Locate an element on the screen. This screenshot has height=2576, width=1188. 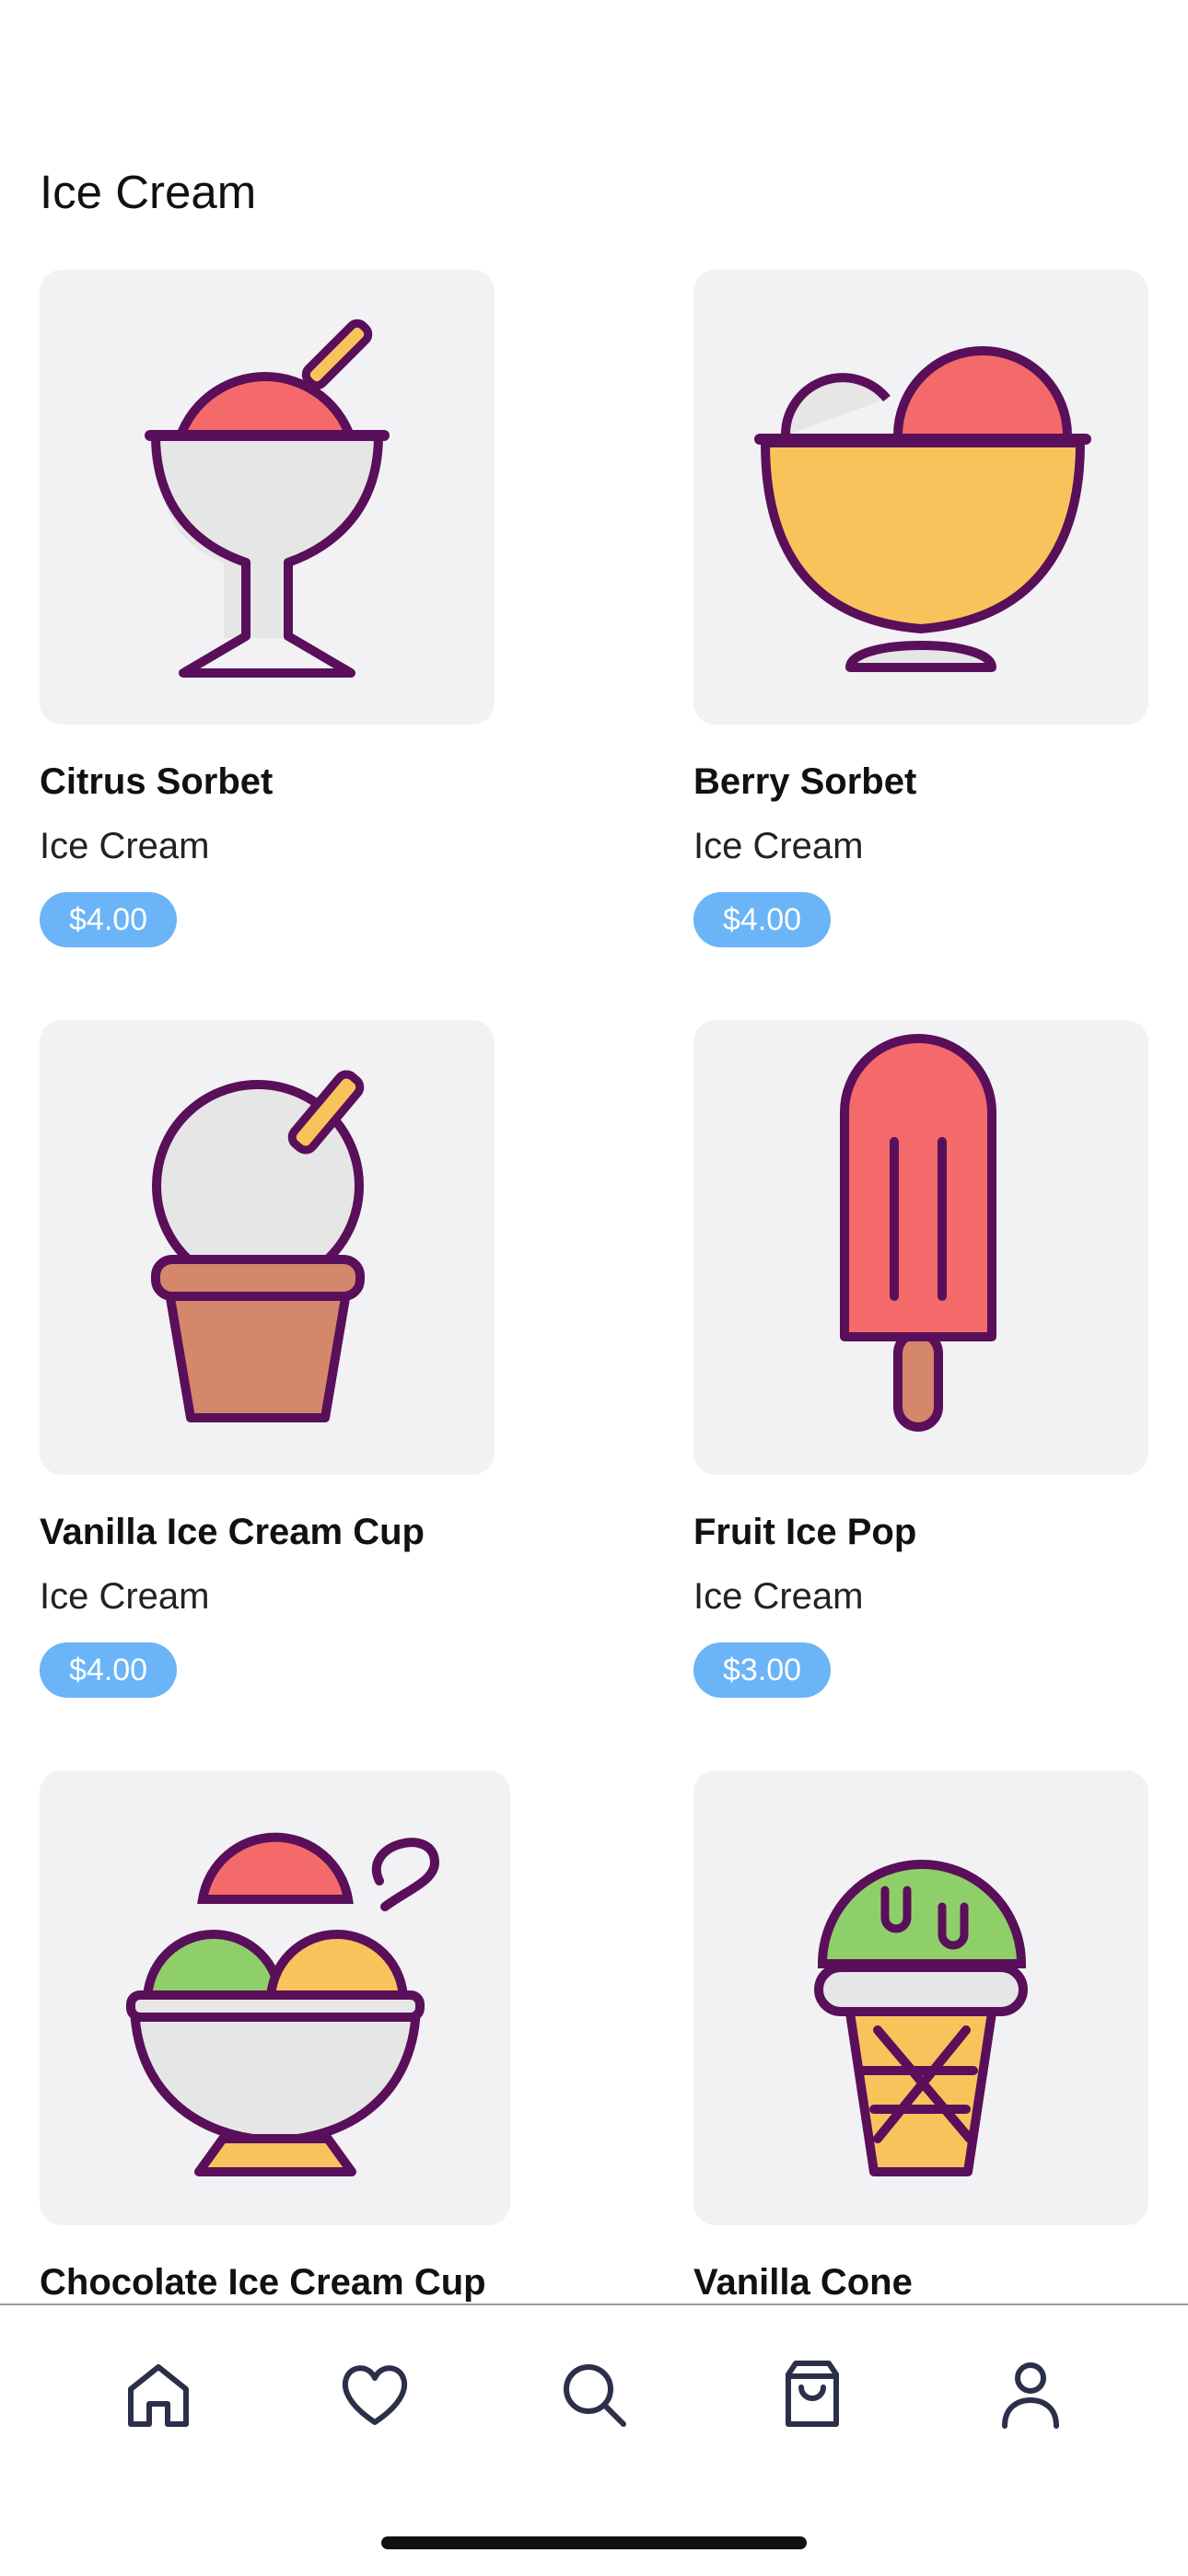
product-card-berry-sorbet: Berry Sorbet Ice Cream $4.00 is located at coordinates (920, 608).